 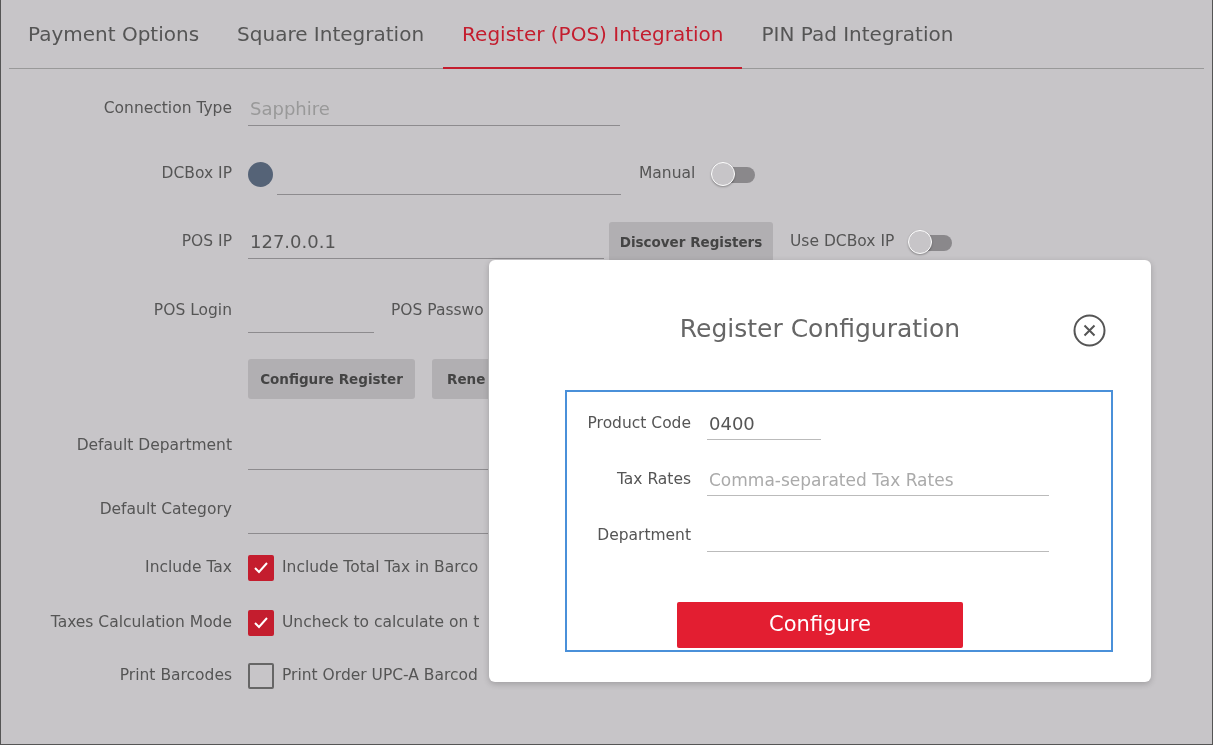 I want to click on input-field: 0400, so click(x=764, y=424).